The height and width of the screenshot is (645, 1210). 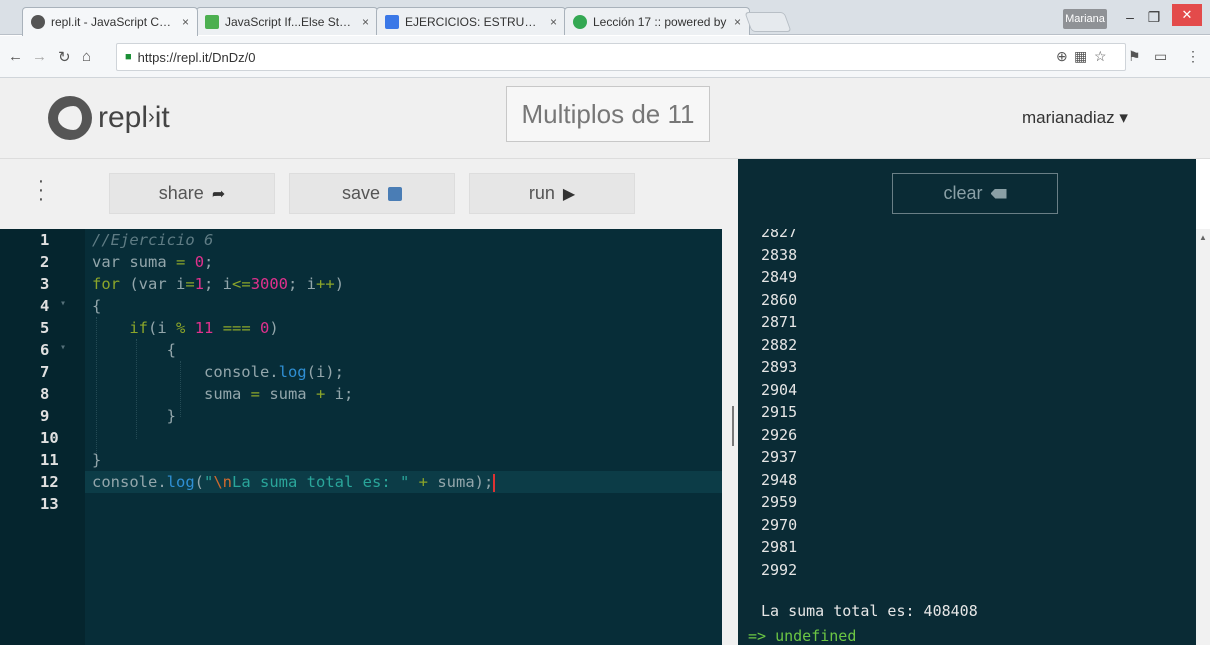 I want to click on reload-icon: ↻, so click(x=64, y=57).